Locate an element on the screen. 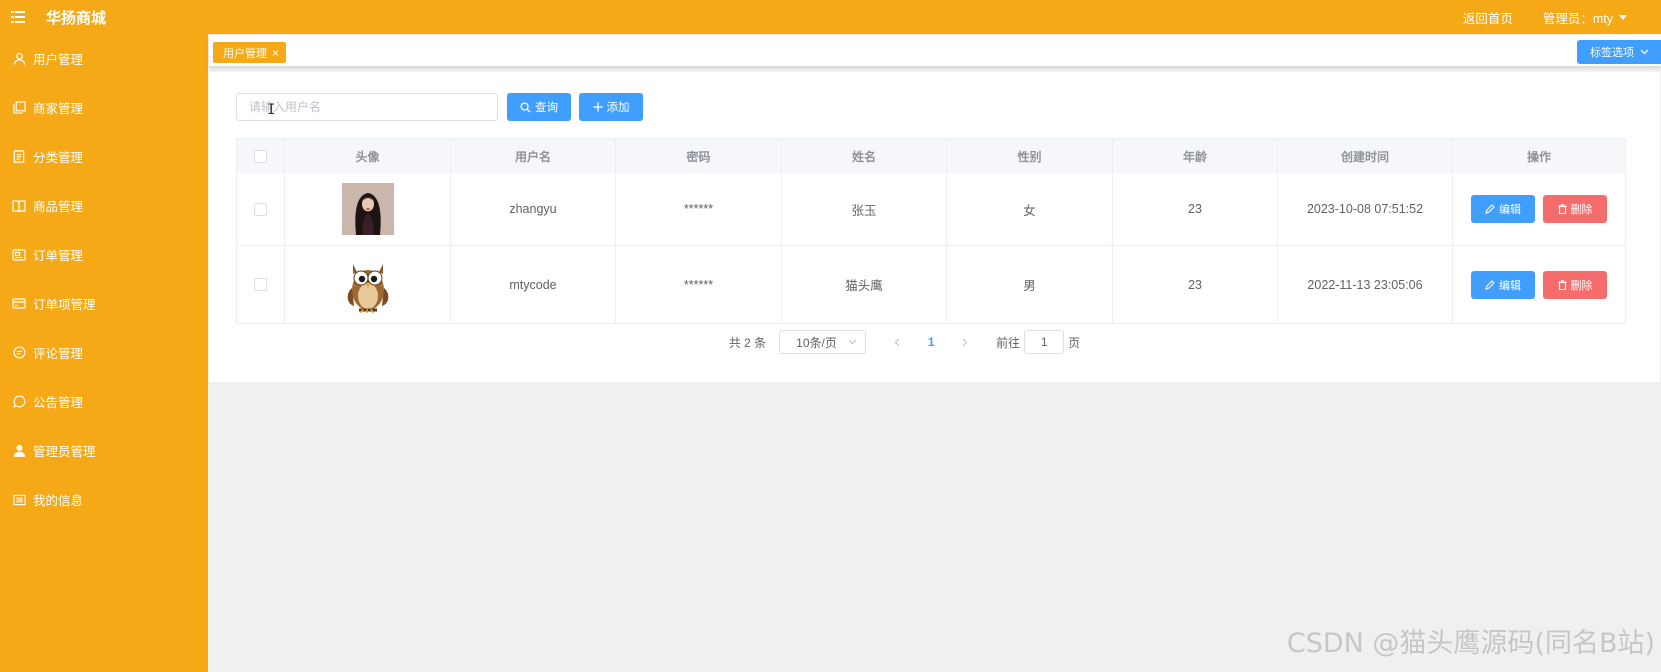  tag-user-management: 用户管理 × is located at coordinates (250, 52).